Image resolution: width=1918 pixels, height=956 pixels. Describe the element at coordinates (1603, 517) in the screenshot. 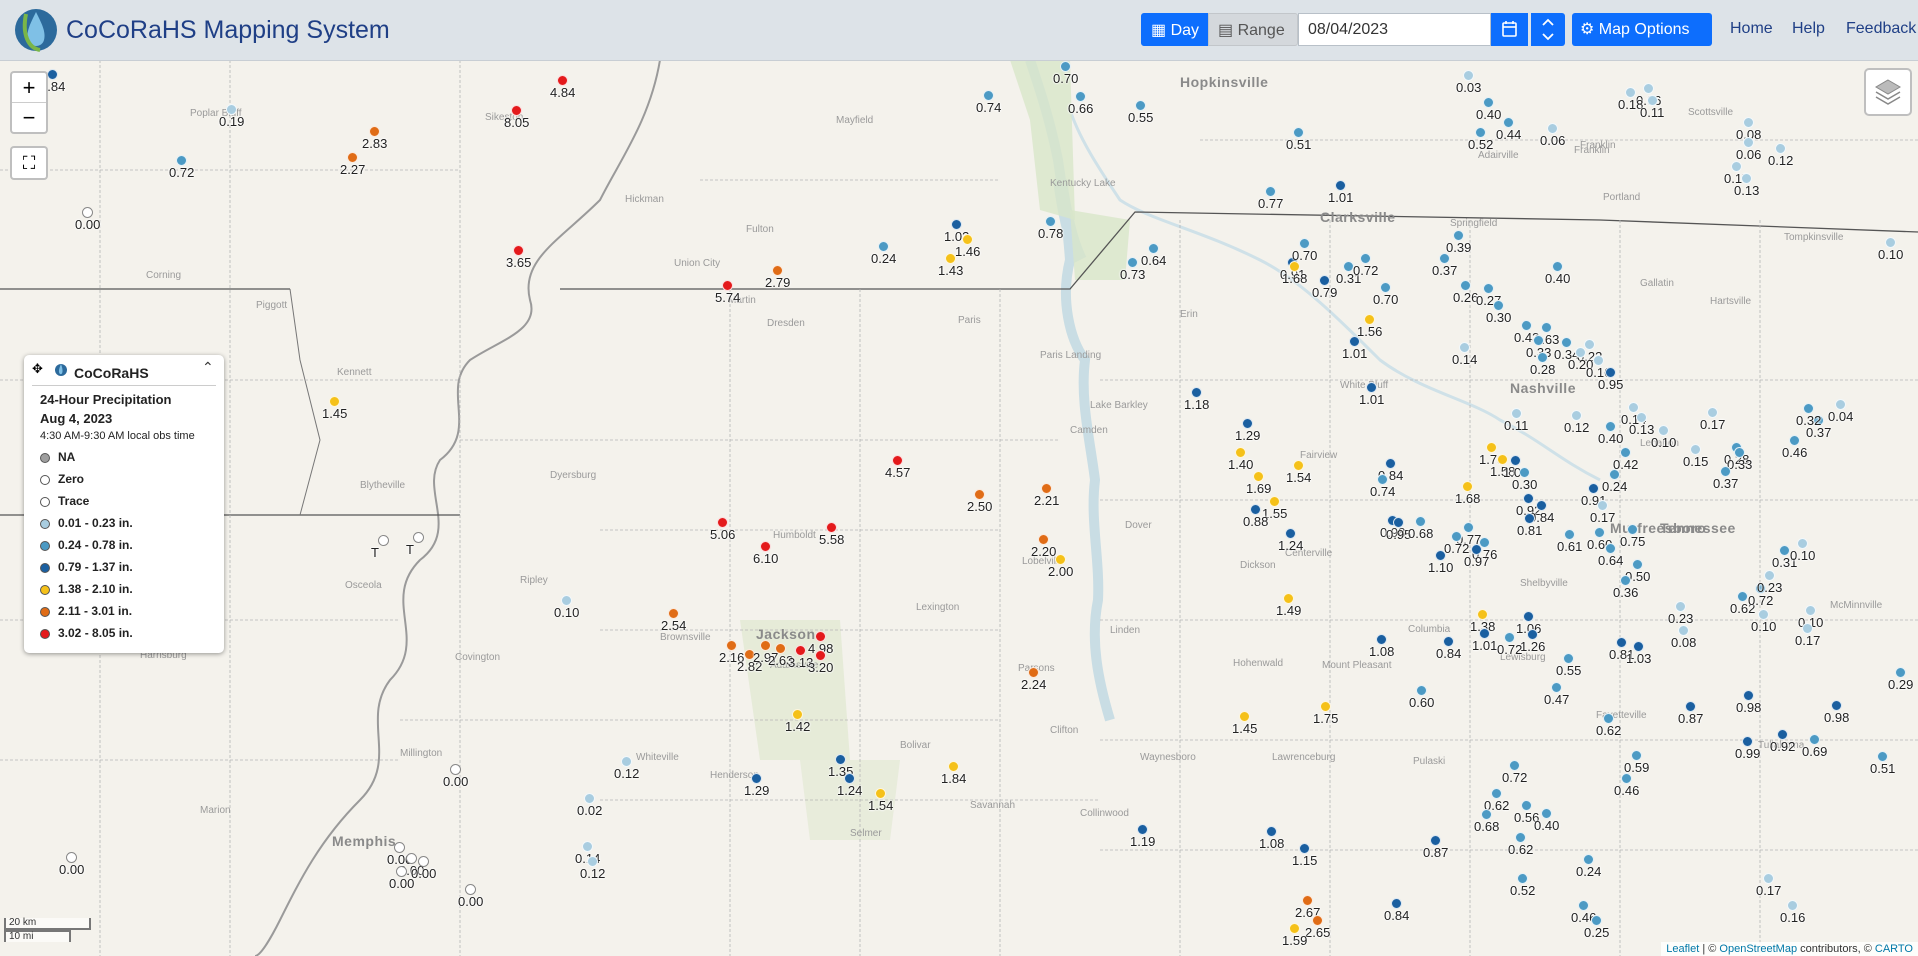

I see `station-value-label: 0.17` at that location.